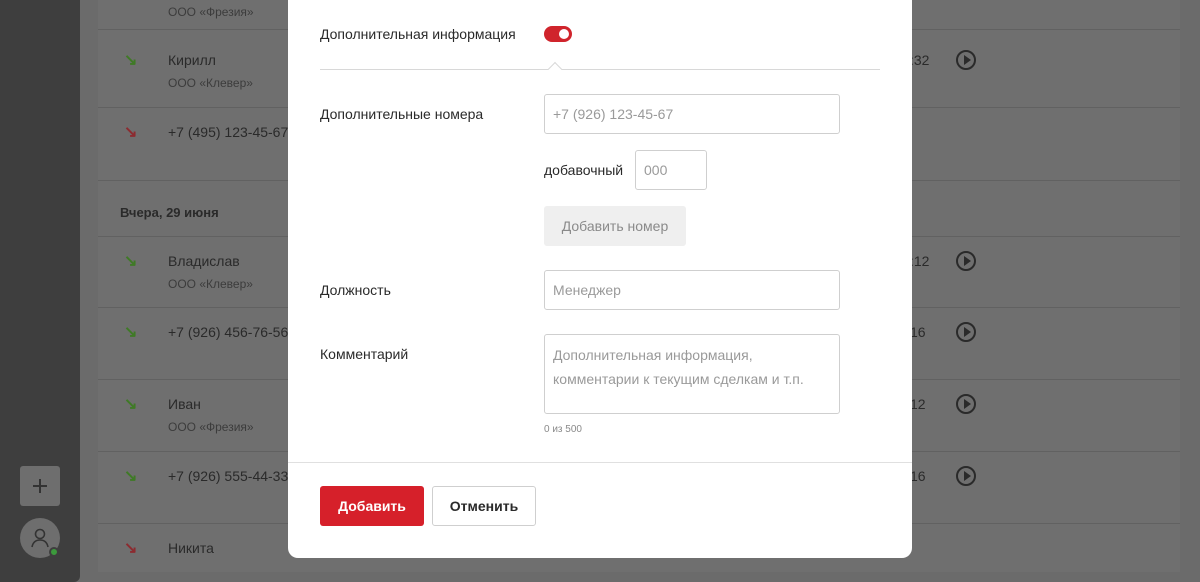  What do you see at coordinates (584, 170) in the screenshot?
I see `extension-label: добавочный` at bounding box center [584, 170].